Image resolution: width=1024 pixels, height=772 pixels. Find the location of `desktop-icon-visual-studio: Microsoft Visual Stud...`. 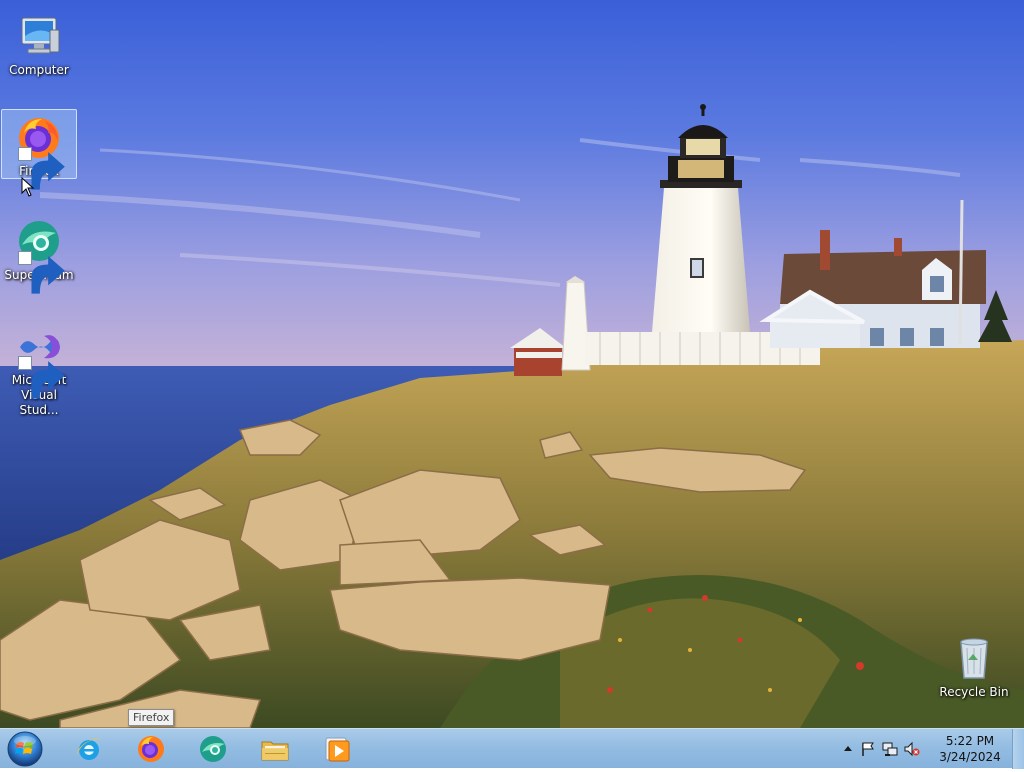

desktop-icon-visual-studio: Microsoft Visual Stud... is located at coordinates (39, 370).